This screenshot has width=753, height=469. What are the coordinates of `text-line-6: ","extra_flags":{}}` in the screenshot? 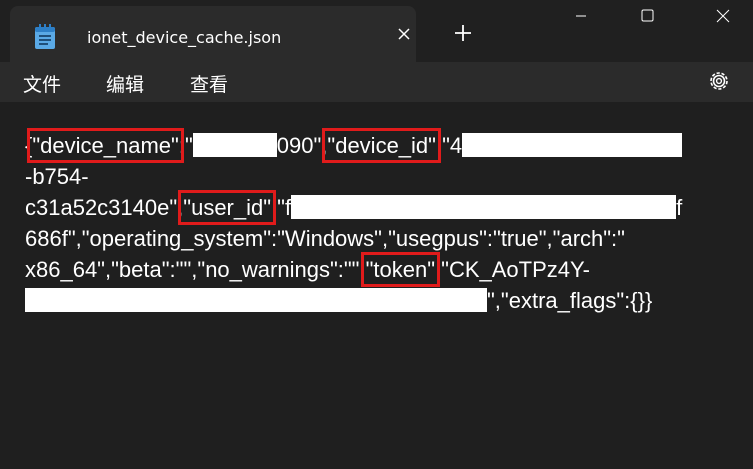 It's located at (389, 300).